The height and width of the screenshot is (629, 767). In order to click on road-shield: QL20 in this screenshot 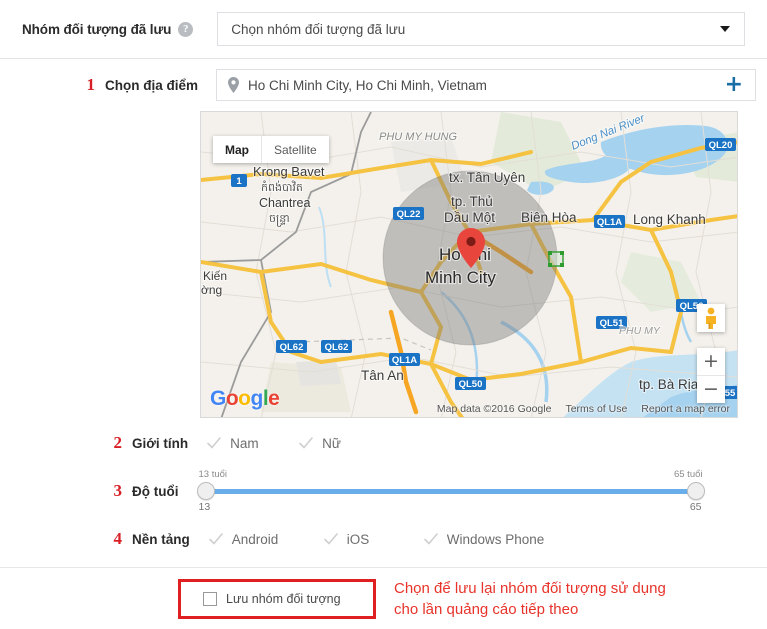, I will do `click(720, 144)`.